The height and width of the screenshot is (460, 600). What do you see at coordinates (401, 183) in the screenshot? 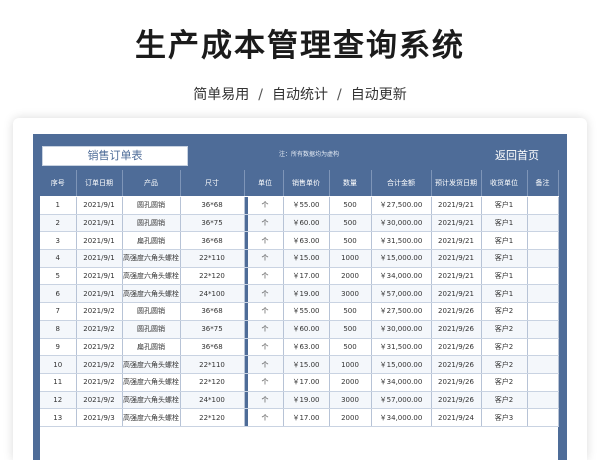
I see `column-header-total: 合计金额` at bounding box center [401, 183].